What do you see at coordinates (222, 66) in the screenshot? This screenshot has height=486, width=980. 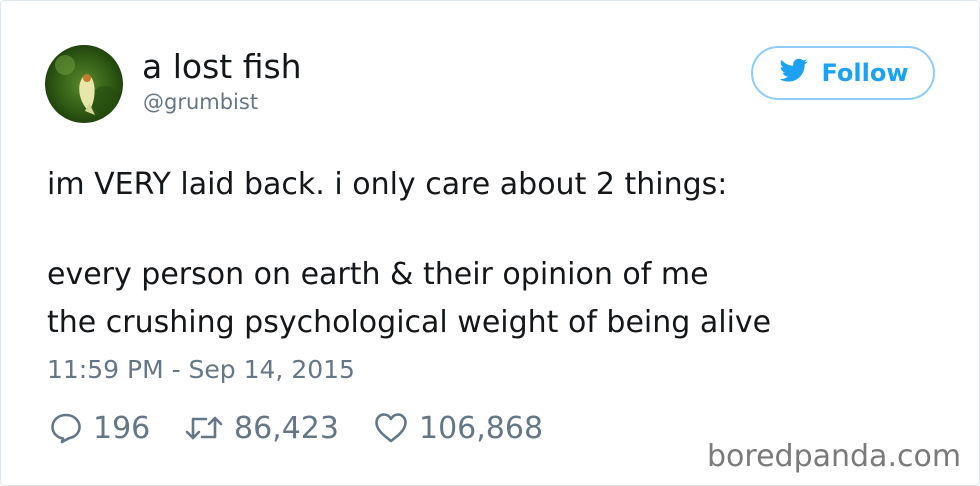 I see `author-name: a lost fish` at bounding box center [222, 66].